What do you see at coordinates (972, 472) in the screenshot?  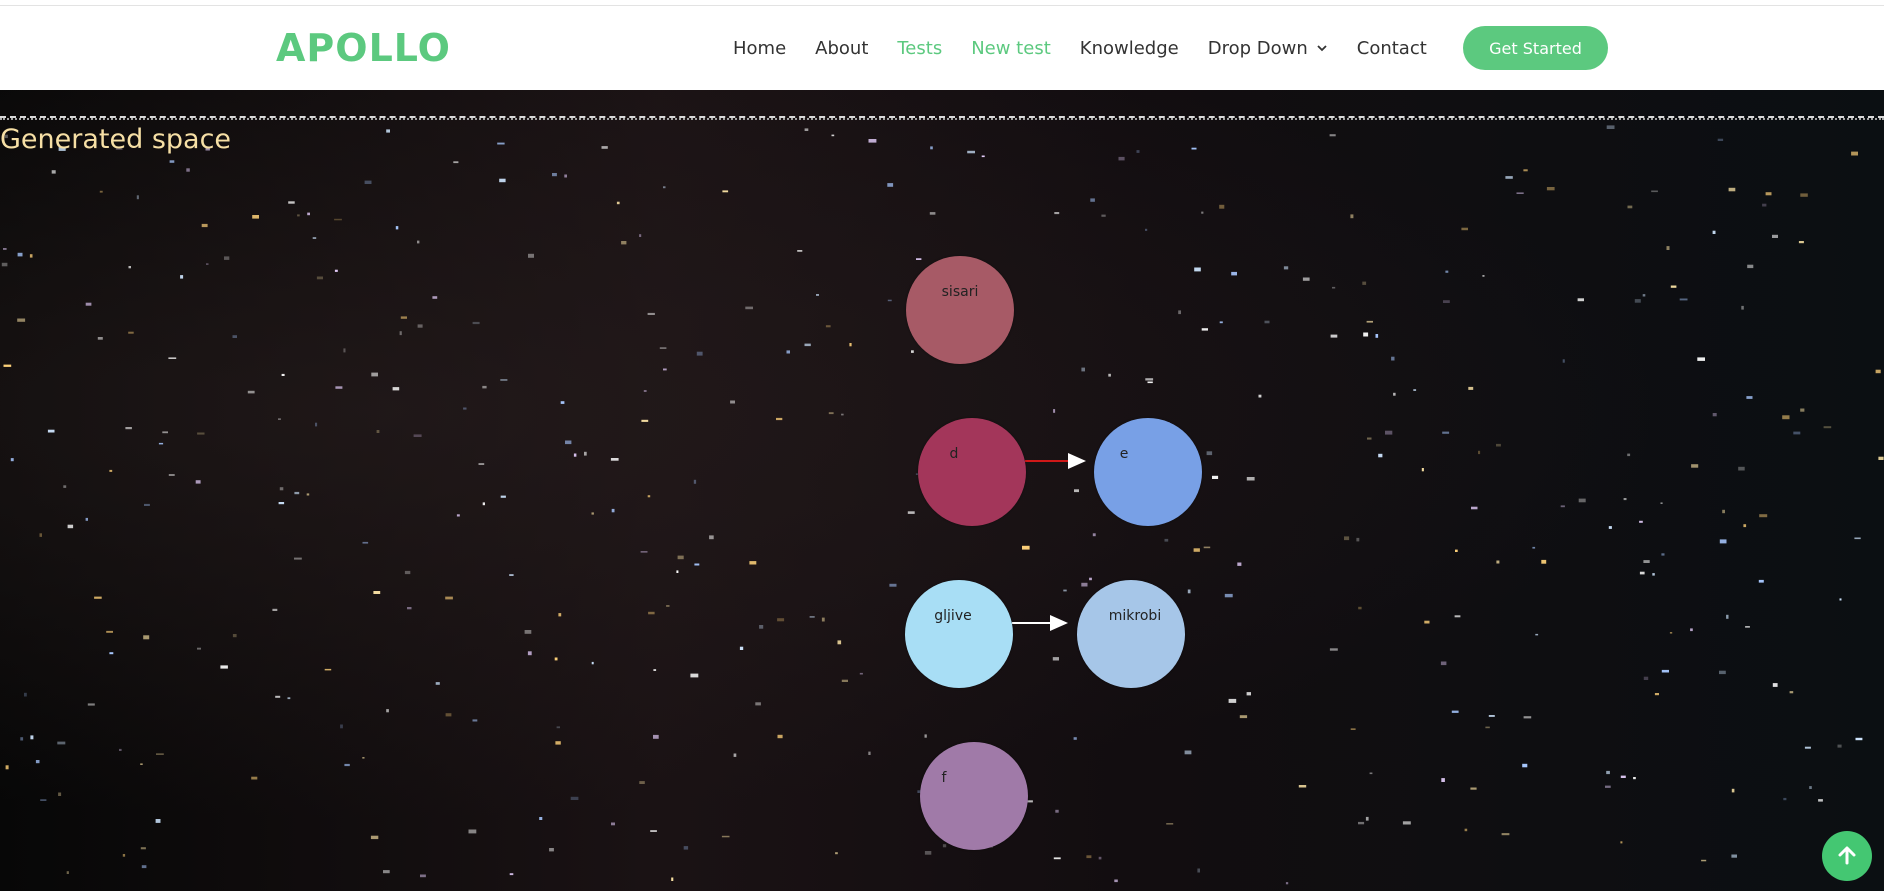 I see `node-d: d` at bounding box center [972, 472].